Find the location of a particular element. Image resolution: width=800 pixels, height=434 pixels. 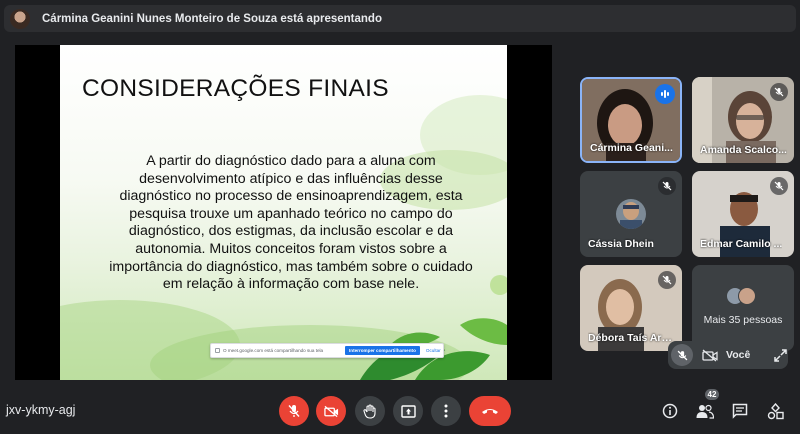

camera-toggle-button is located at coordinates (331, 411).